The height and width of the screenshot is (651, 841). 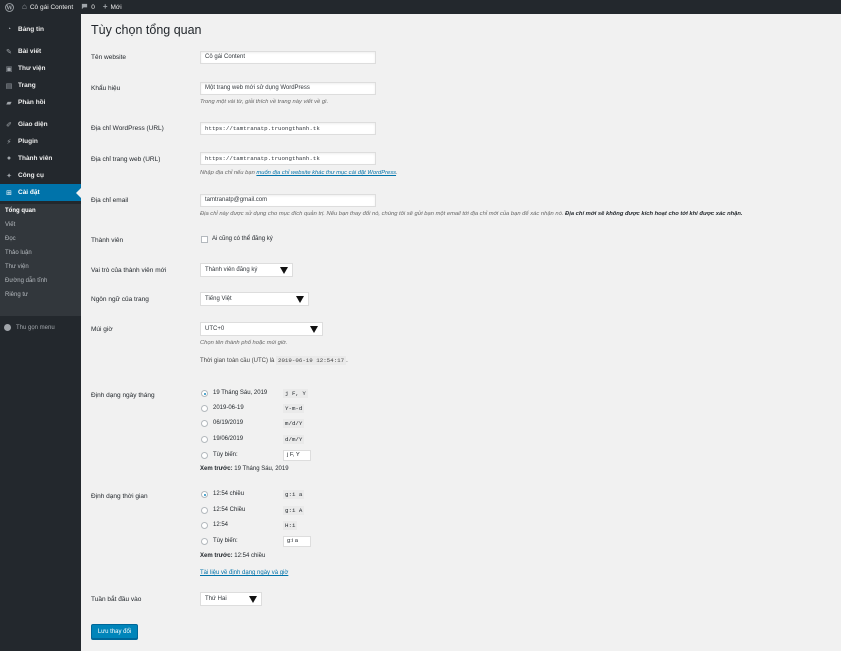 I want to click on membership-label: Thành viên, so click(x=107, y=240).